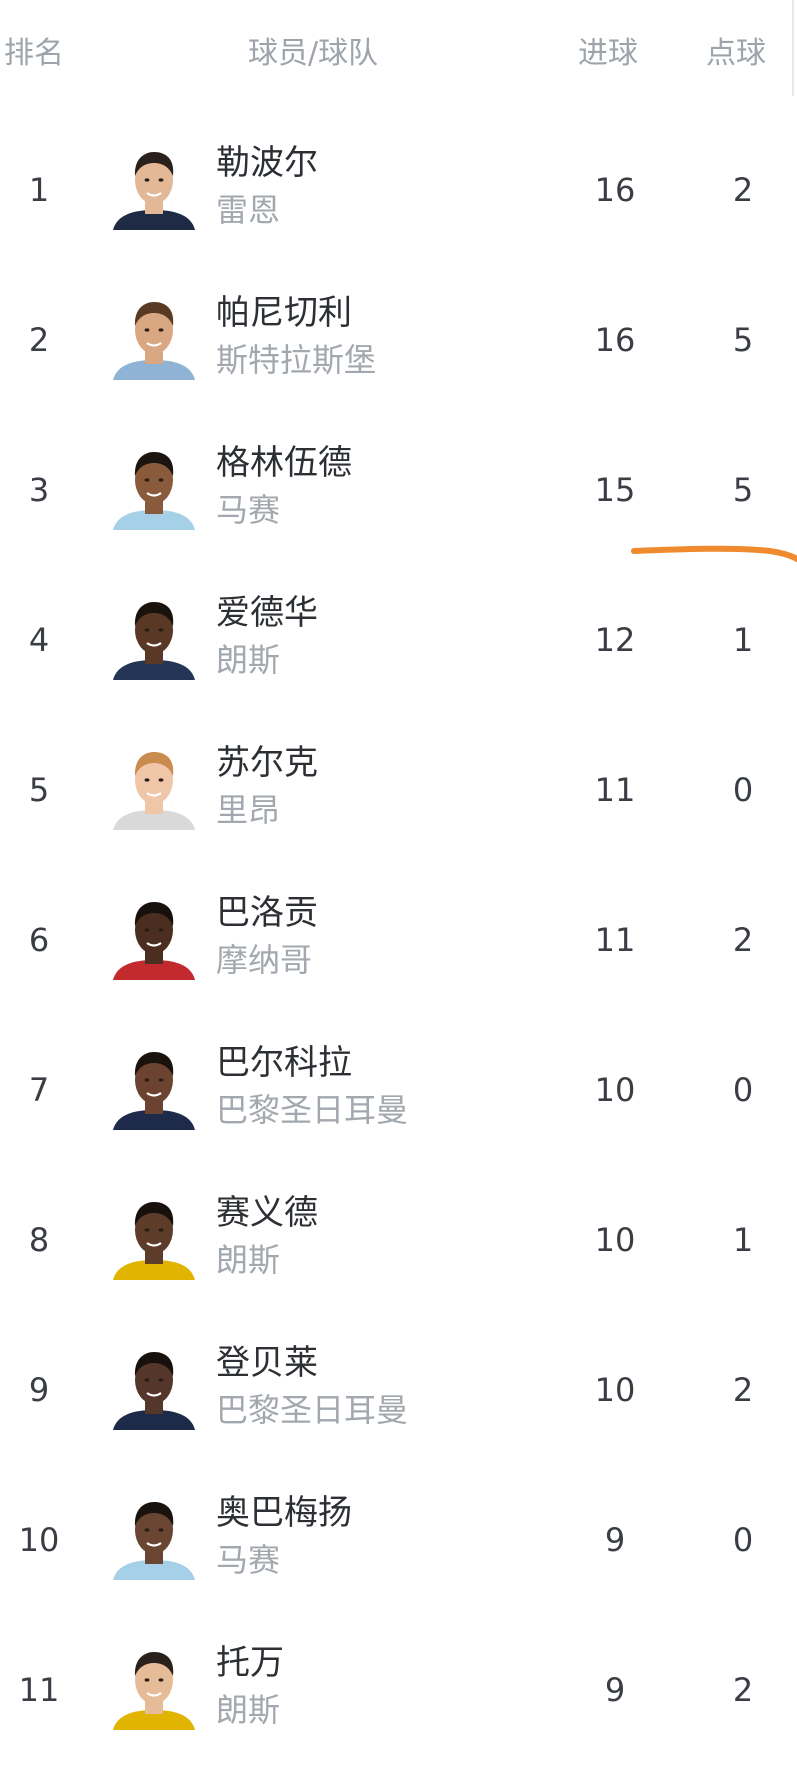  Describe the element at coordinates (267, 163) in the screenshot. I see `player-name: 勒波尔` at that location.